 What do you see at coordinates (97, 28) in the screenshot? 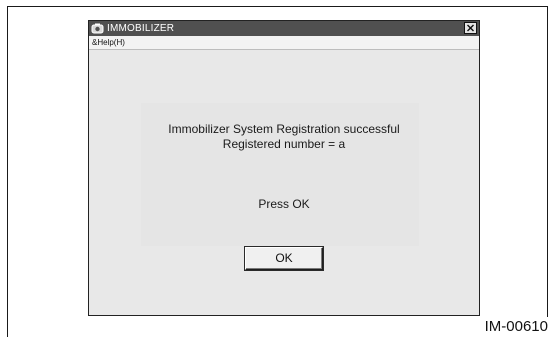
I see `app-icon` at bounding box center [97, 28].